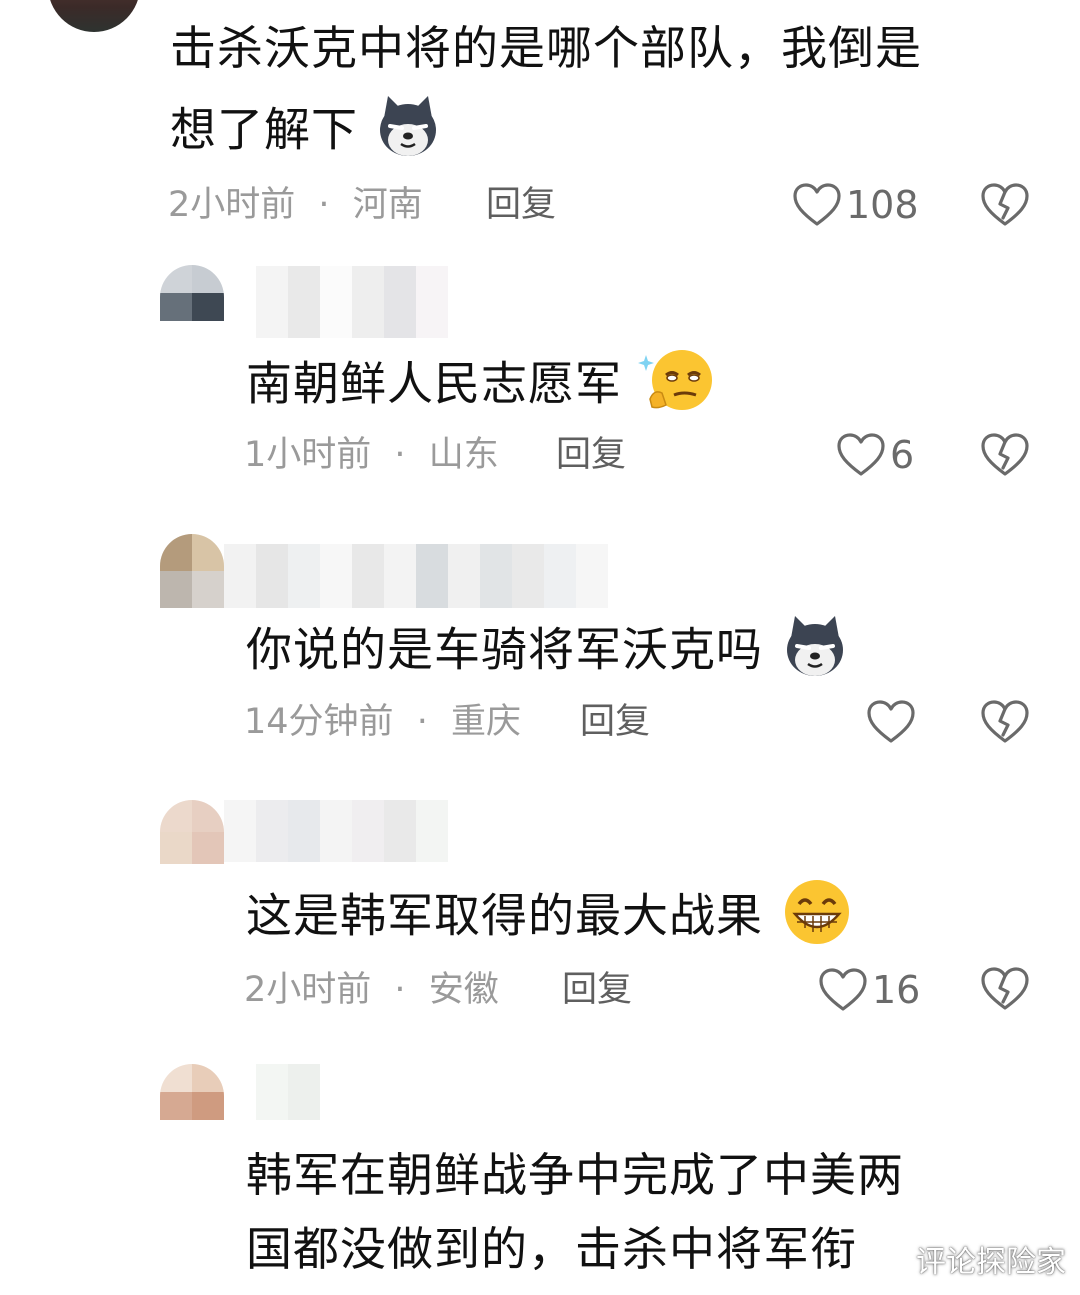 This screenshot has width=1080, height=1295. What do you see at coordinates (550, 919) in the screenshot?
I see `comment-text: 这是韩军取得的最大战果` at bounding box center [550, 919].